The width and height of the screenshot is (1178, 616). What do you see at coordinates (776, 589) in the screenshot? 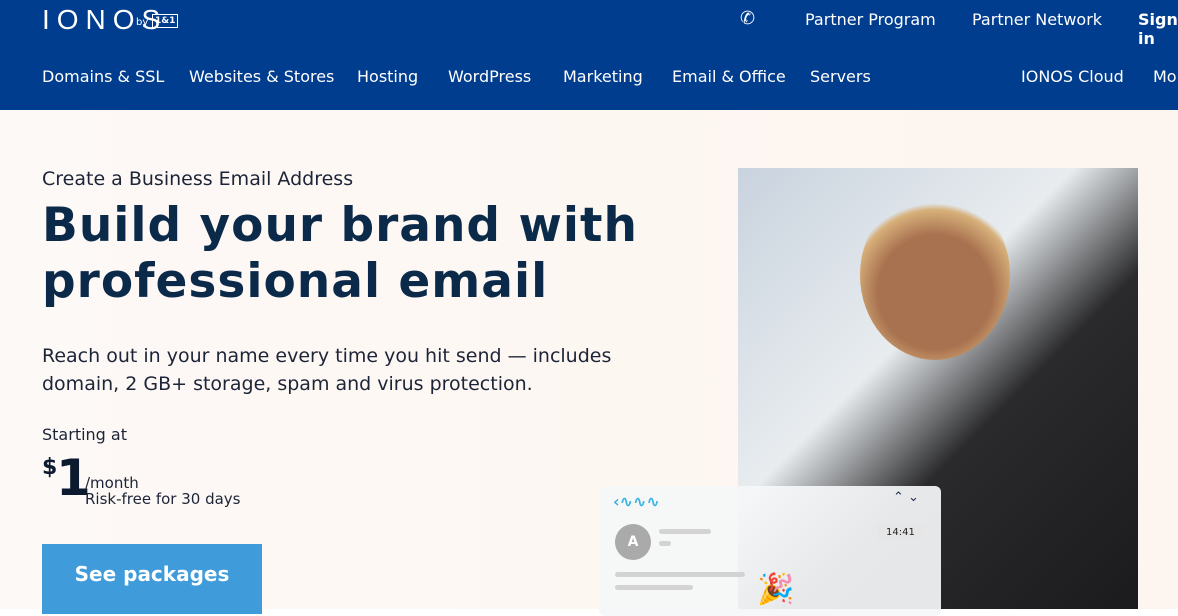
I see `party-popper-icon: 🎉` at bounding box center [776, 589].